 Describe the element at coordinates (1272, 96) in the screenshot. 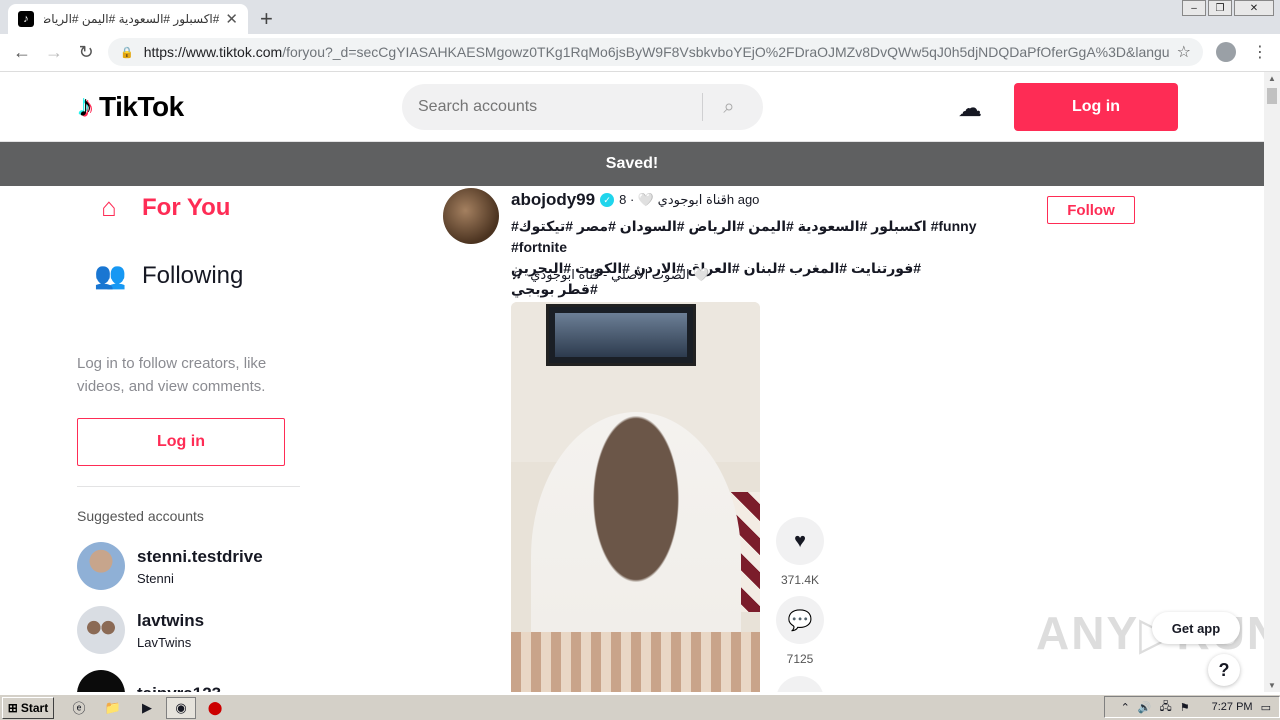

I see `scrollbar-thumb` at that location.